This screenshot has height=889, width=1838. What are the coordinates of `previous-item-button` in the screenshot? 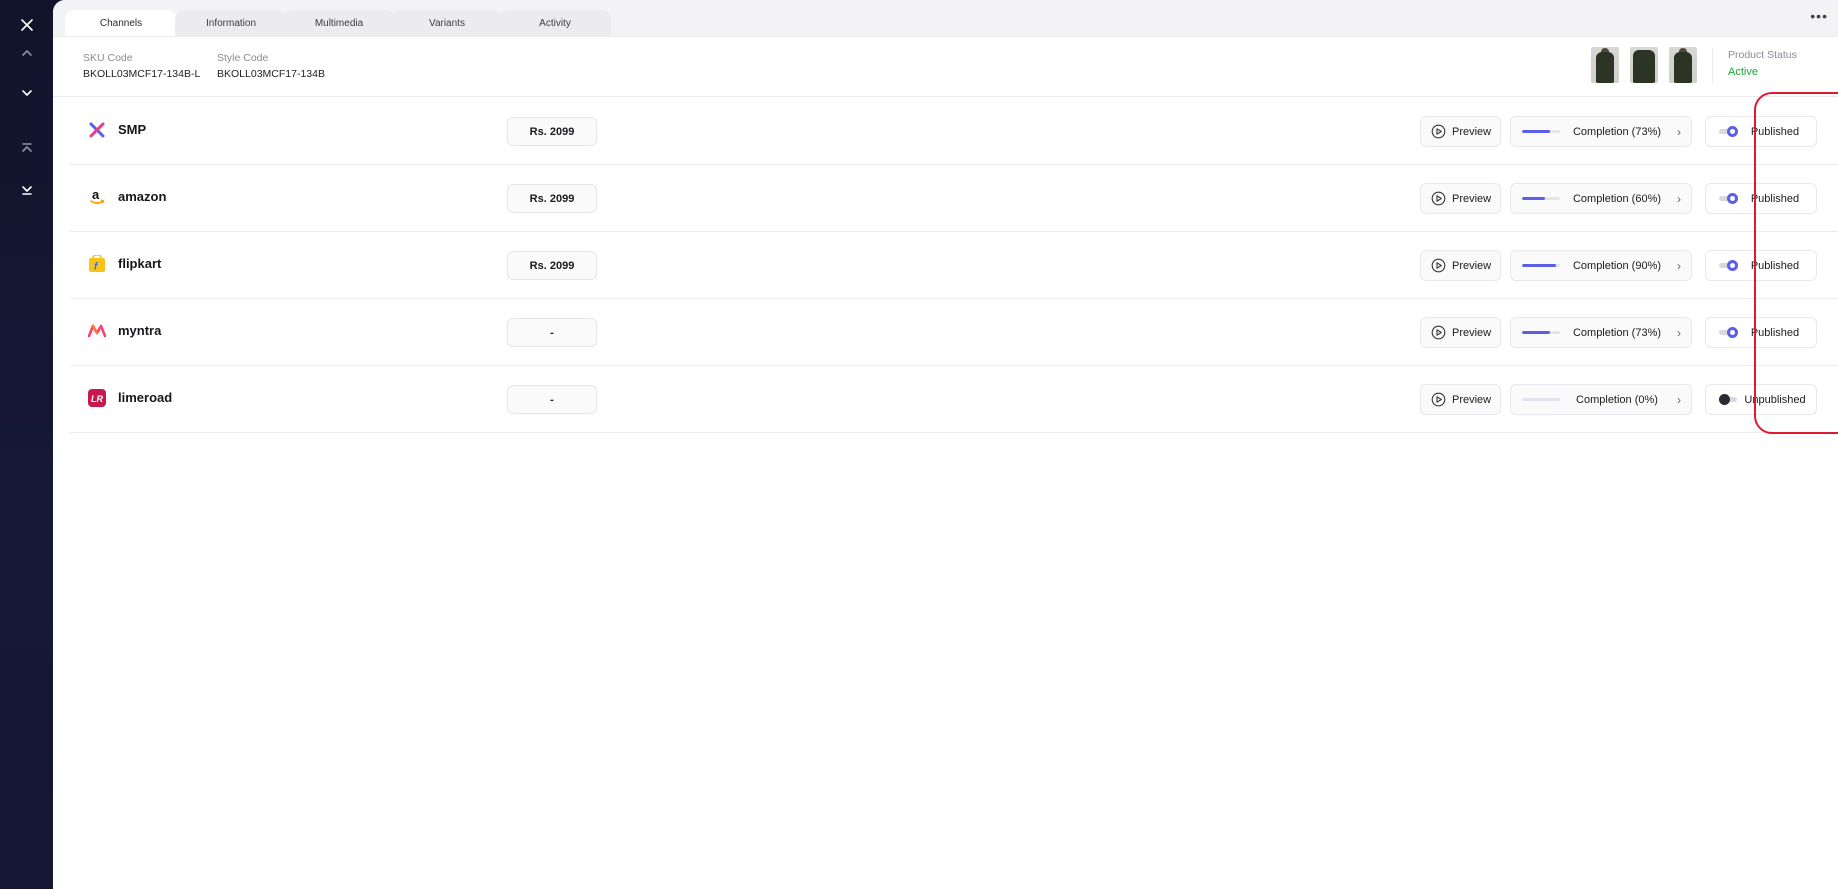 It's located at (27, 53).